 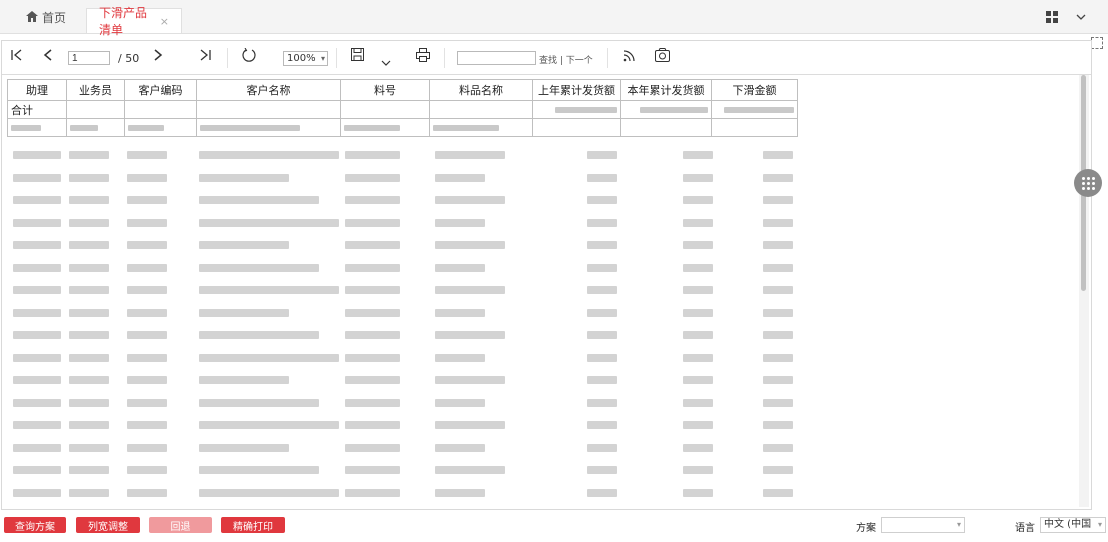 I want to click on language-select: 中文 (中国 ▾, so click(x=1073, y=525).